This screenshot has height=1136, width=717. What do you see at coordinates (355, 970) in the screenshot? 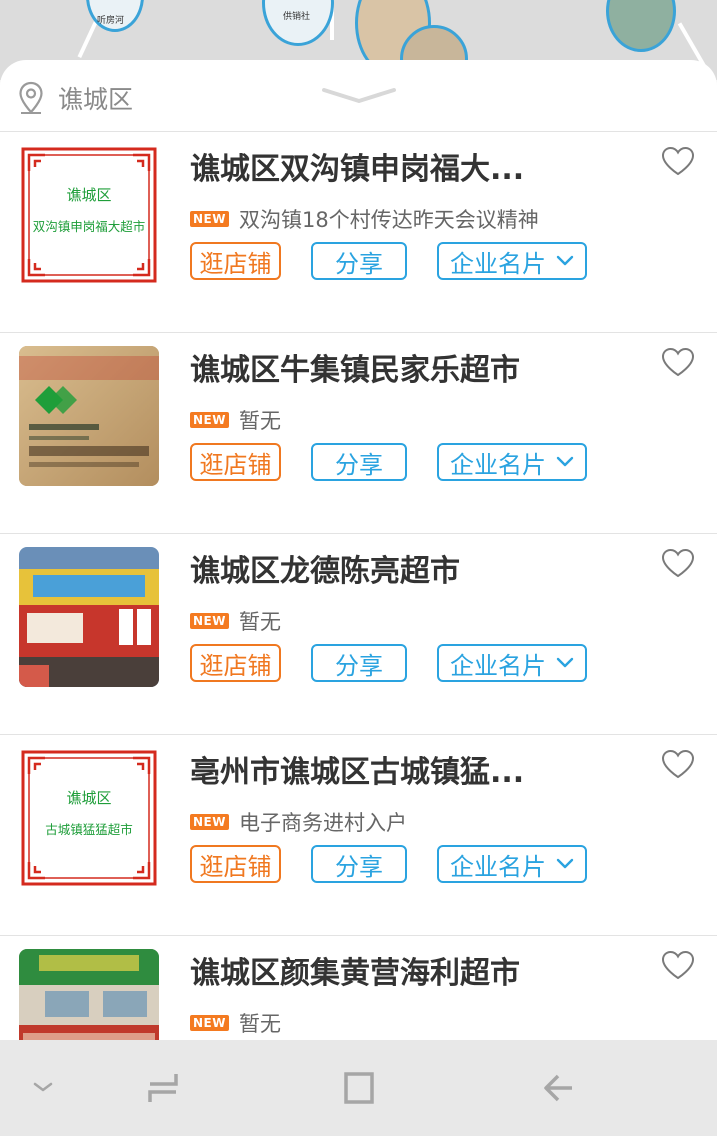
I see `shop-title: 谯城区颜集黄营海利超市` at bounding box center [355, 970].